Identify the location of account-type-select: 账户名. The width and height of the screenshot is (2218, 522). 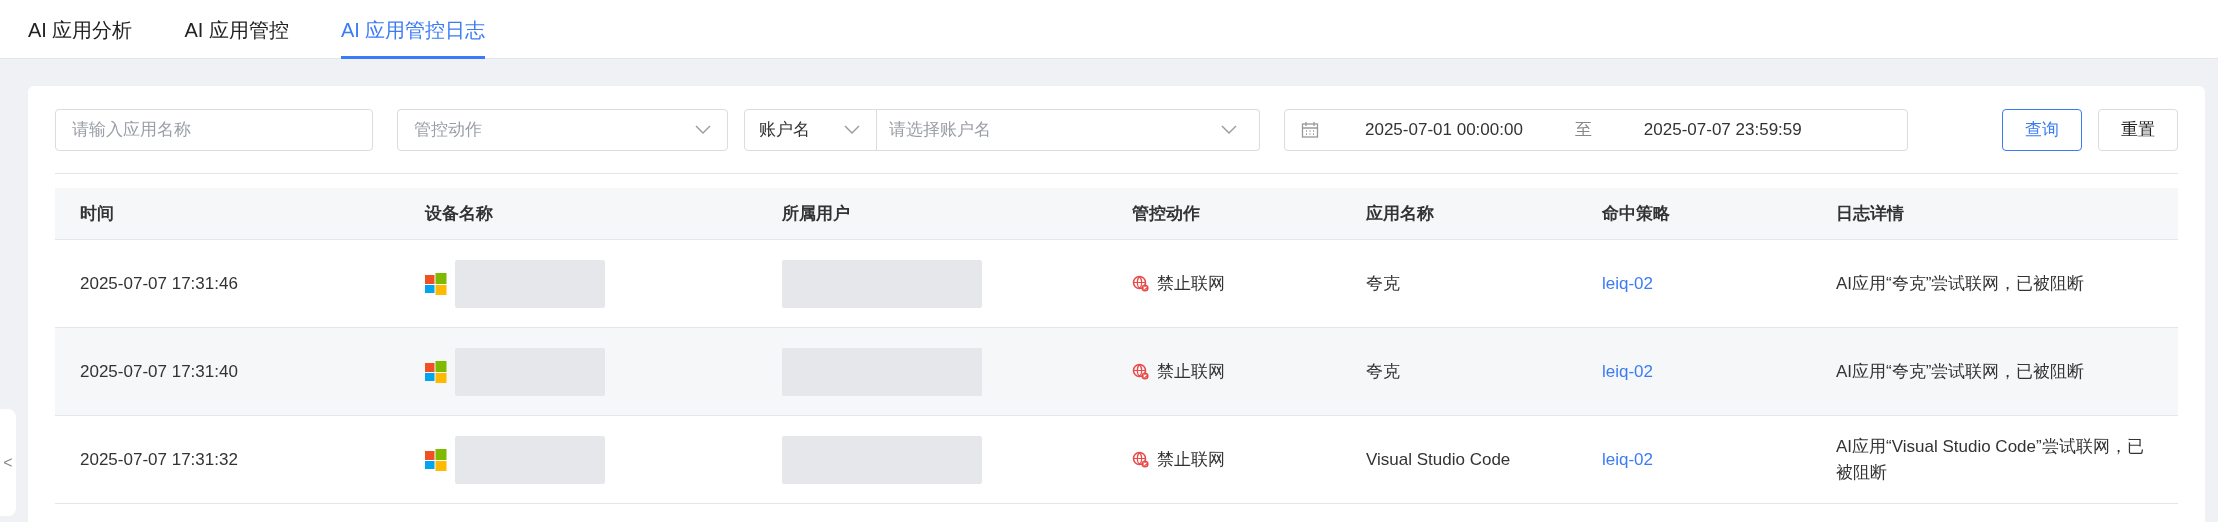
(810, 130).